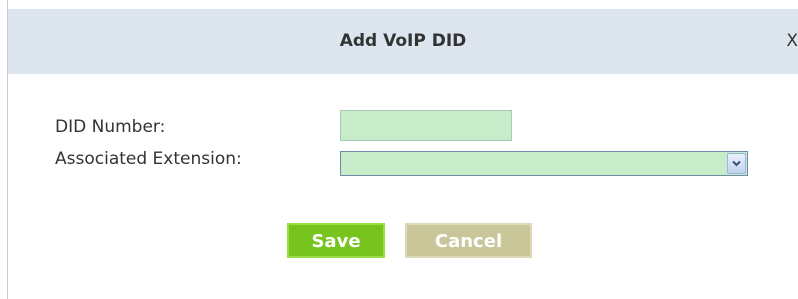 The height and width of the screenshot is (299, 798). Describe the element at coordinates (110, 127) in the screenshot. I see `did-number-label: DID Number:` at that location.